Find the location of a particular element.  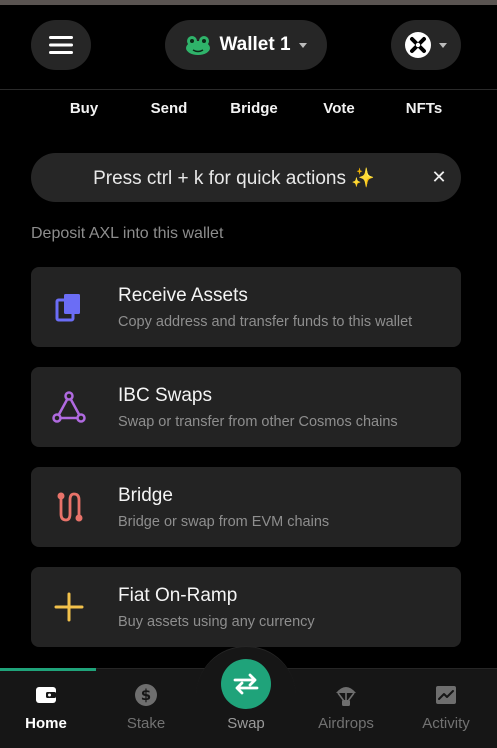

buy-link: Buy is located at coordinates (84, 112).